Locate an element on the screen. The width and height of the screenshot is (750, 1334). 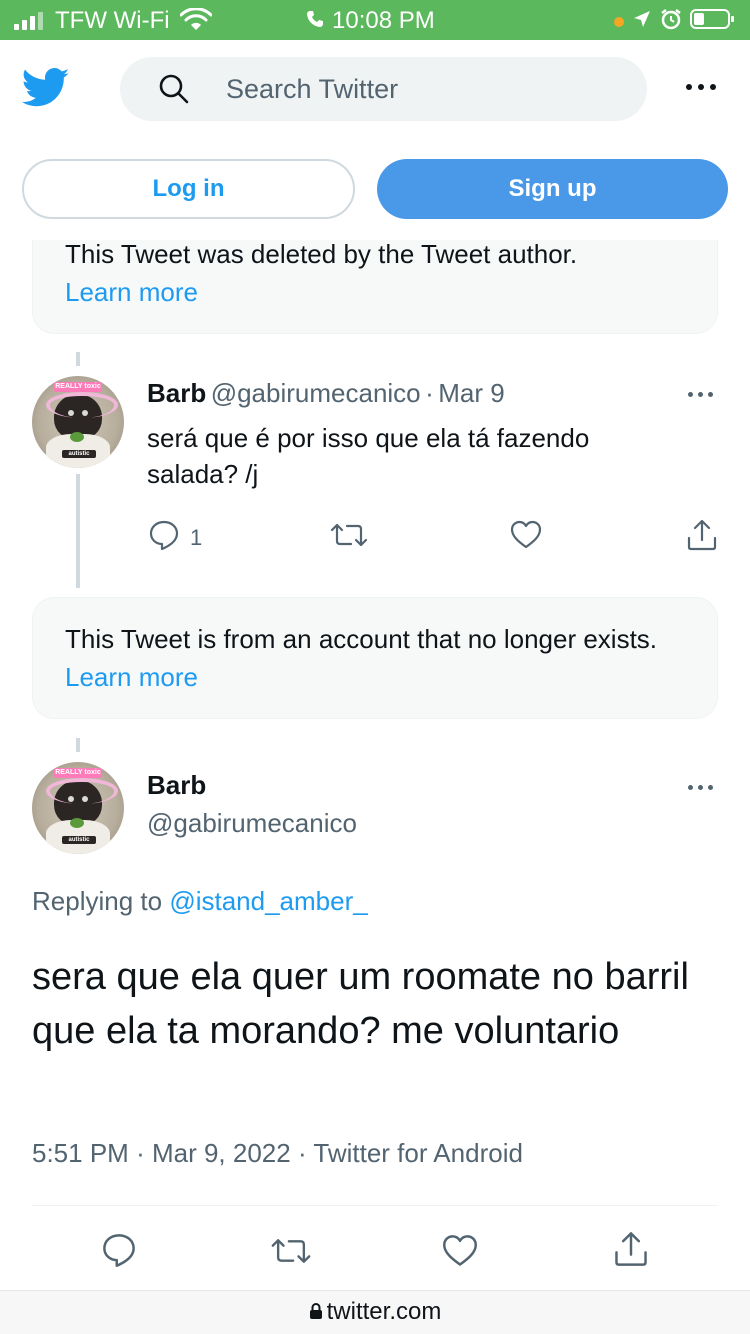
location-arrow-icon is located at coordinates (642, 21).